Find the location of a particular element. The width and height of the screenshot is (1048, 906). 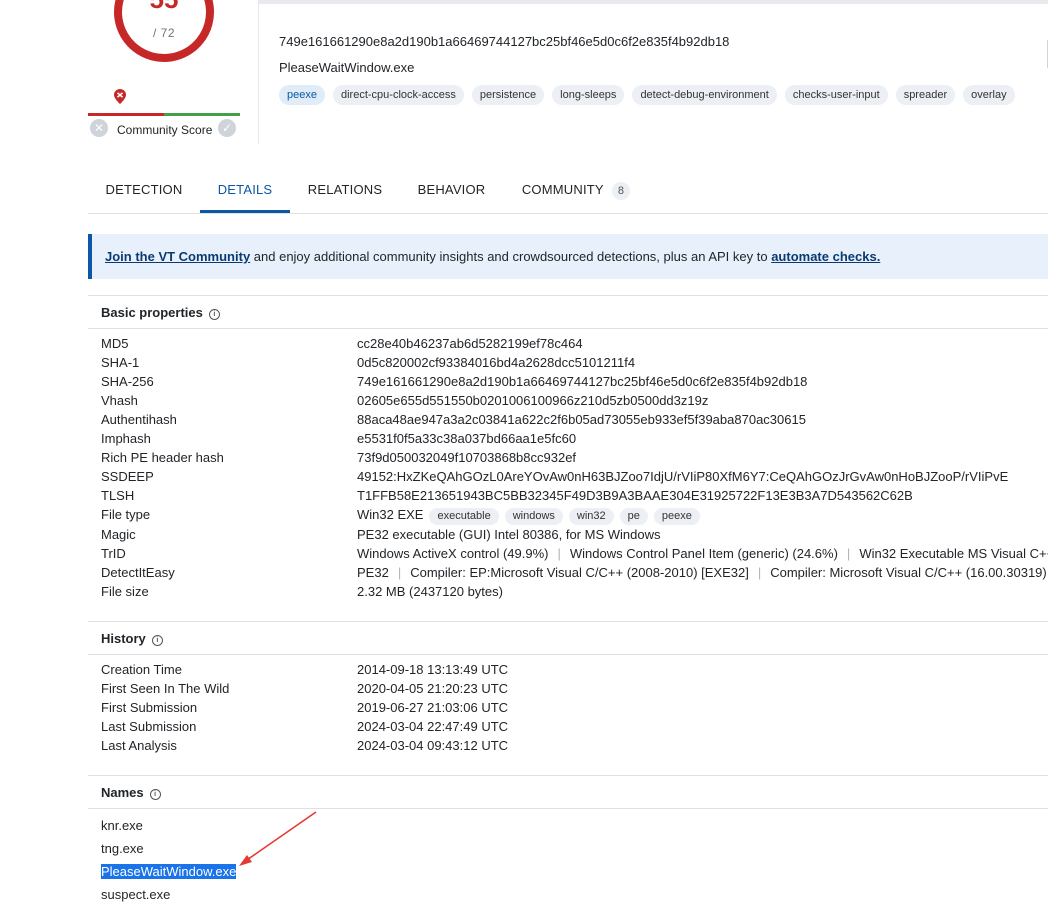

community-count-badge: 8 is located at coordinates (621, 191).